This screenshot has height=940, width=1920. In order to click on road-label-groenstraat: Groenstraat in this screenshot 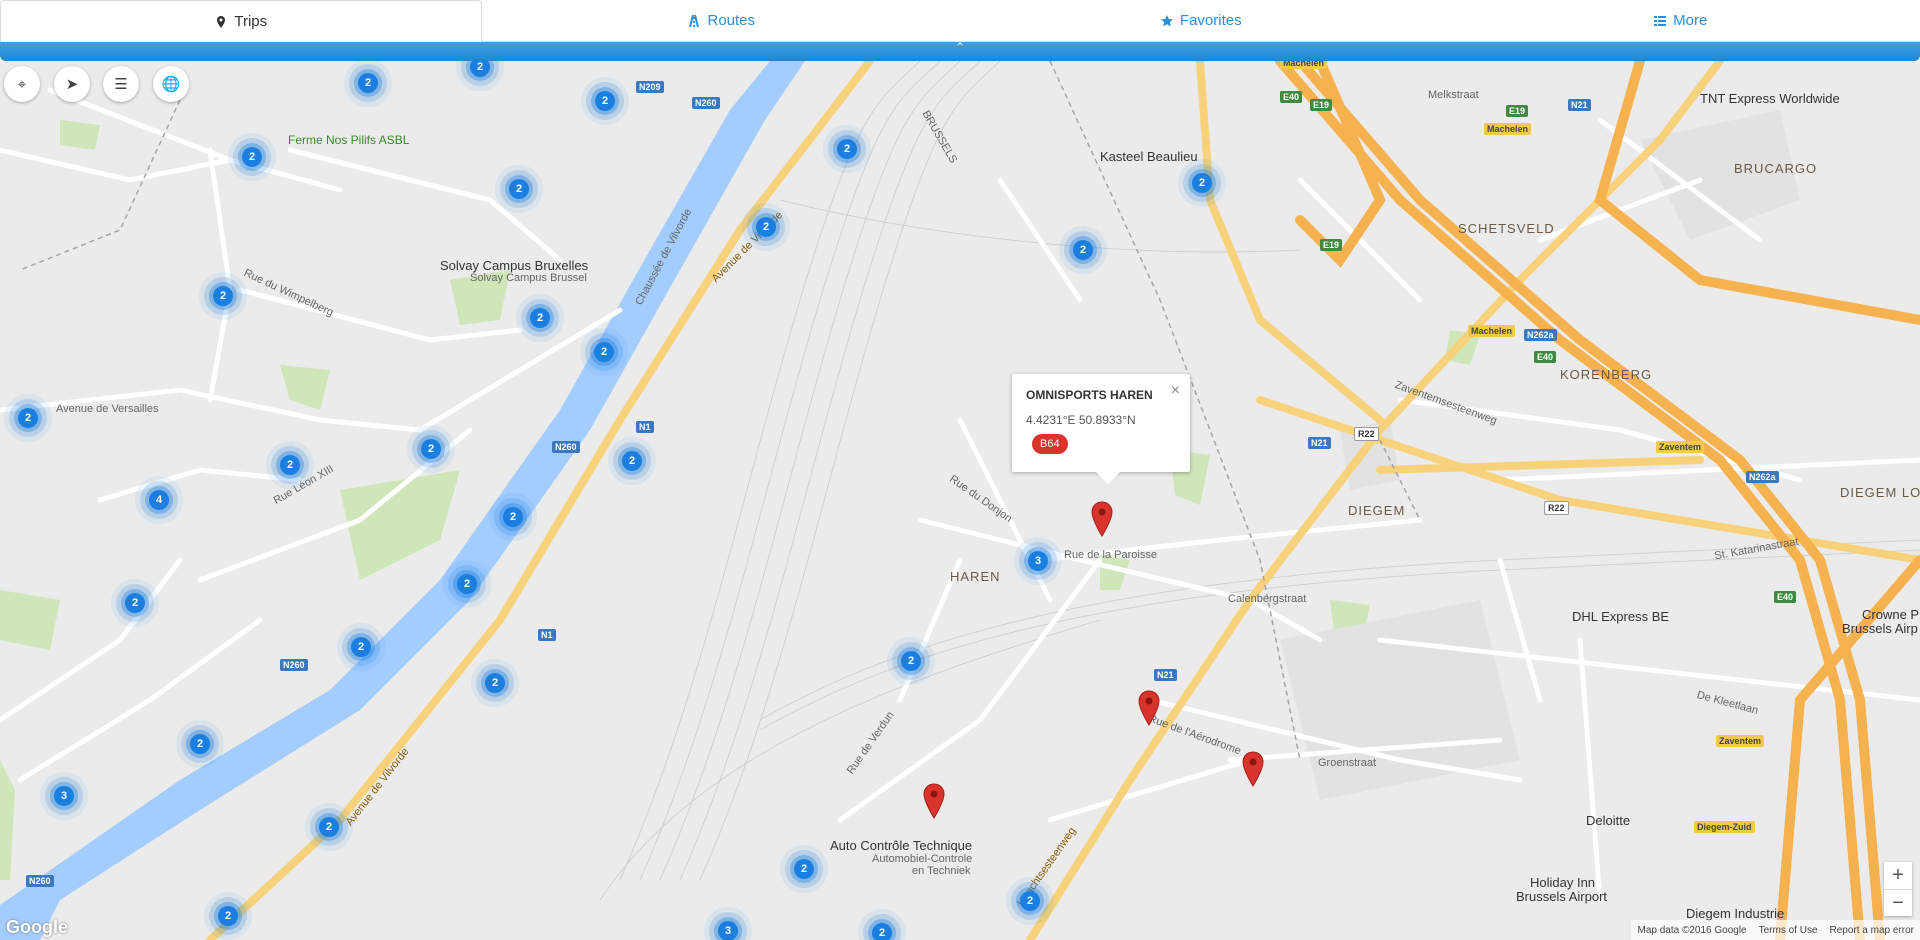, I will do `click(1347, 763)`.